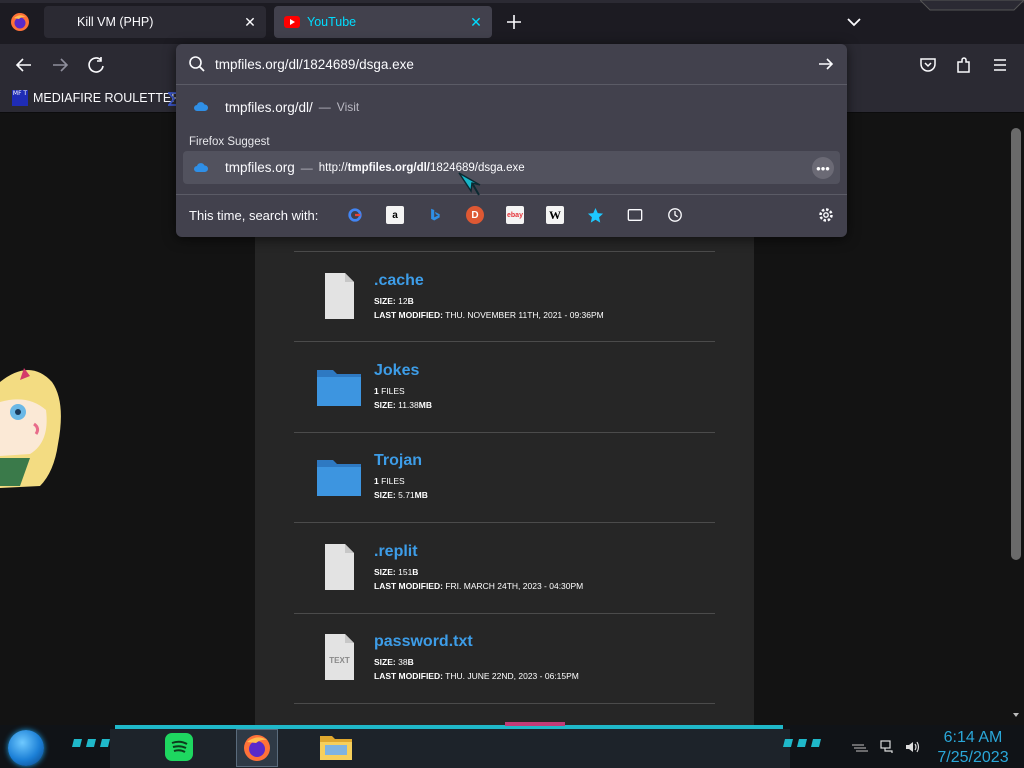 Image resolution: width=1024 pixels, height=768 pixels. What do you see at coordinates (336, 747) in the screenshot?
I see `file-explorer-icon` at bounding box center [336, 747].